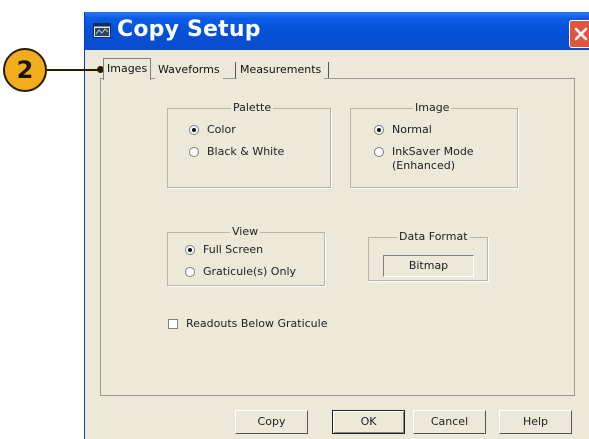  Describe the element at coordinates (127, 69) in the screenshot. I see `tab-images: Images` at that location.